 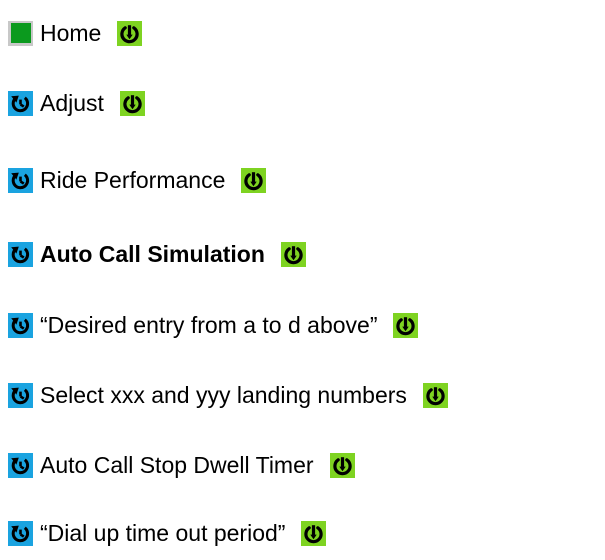 I want to click on menu-step-select-landing-numbers: Select xxx and yyy landing numbers, so click(x=228, y=395).